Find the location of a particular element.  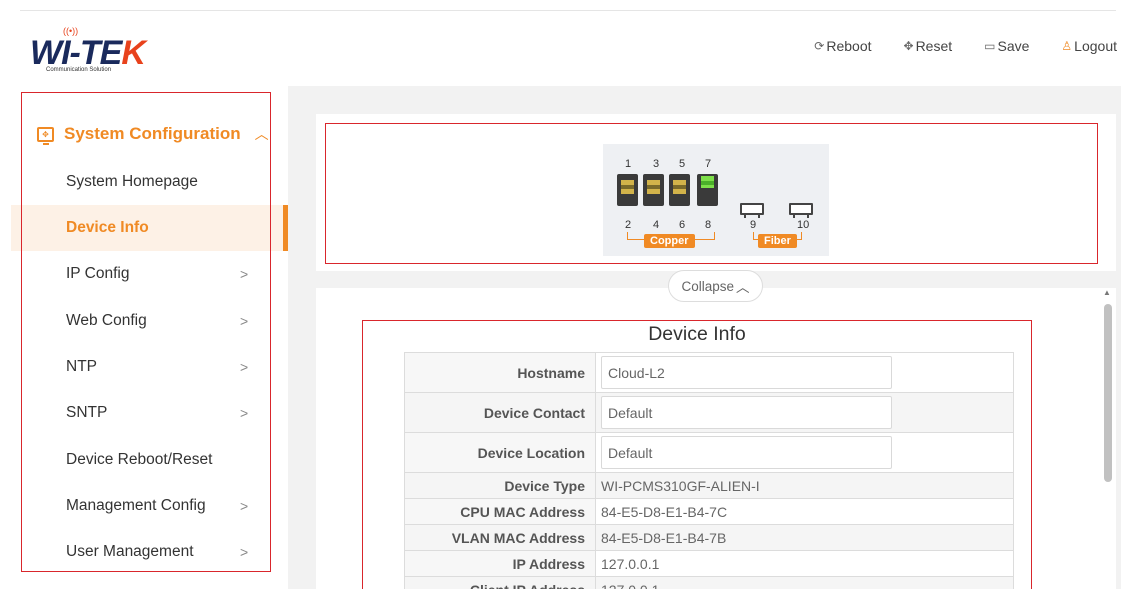

sidebar-item-sntp: SNTP > is located at coordinates (149, 413).